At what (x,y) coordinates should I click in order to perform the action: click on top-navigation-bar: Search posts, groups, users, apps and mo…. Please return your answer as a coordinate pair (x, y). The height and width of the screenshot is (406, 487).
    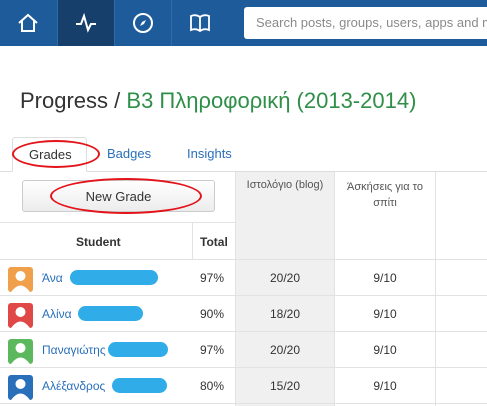
    Looking at the image, I should click on (243, 23).